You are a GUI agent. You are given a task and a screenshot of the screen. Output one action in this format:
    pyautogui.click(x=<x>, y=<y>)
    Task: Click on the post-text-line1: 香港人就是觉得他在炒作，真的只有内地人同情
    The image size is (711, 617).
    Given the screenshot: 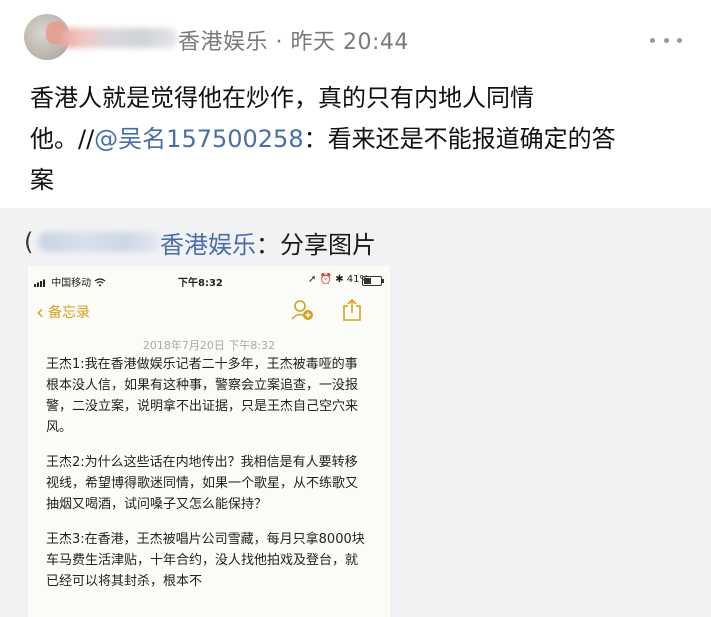 What is the action you would take?
    pyautogui.click(x=282, y=98)
    